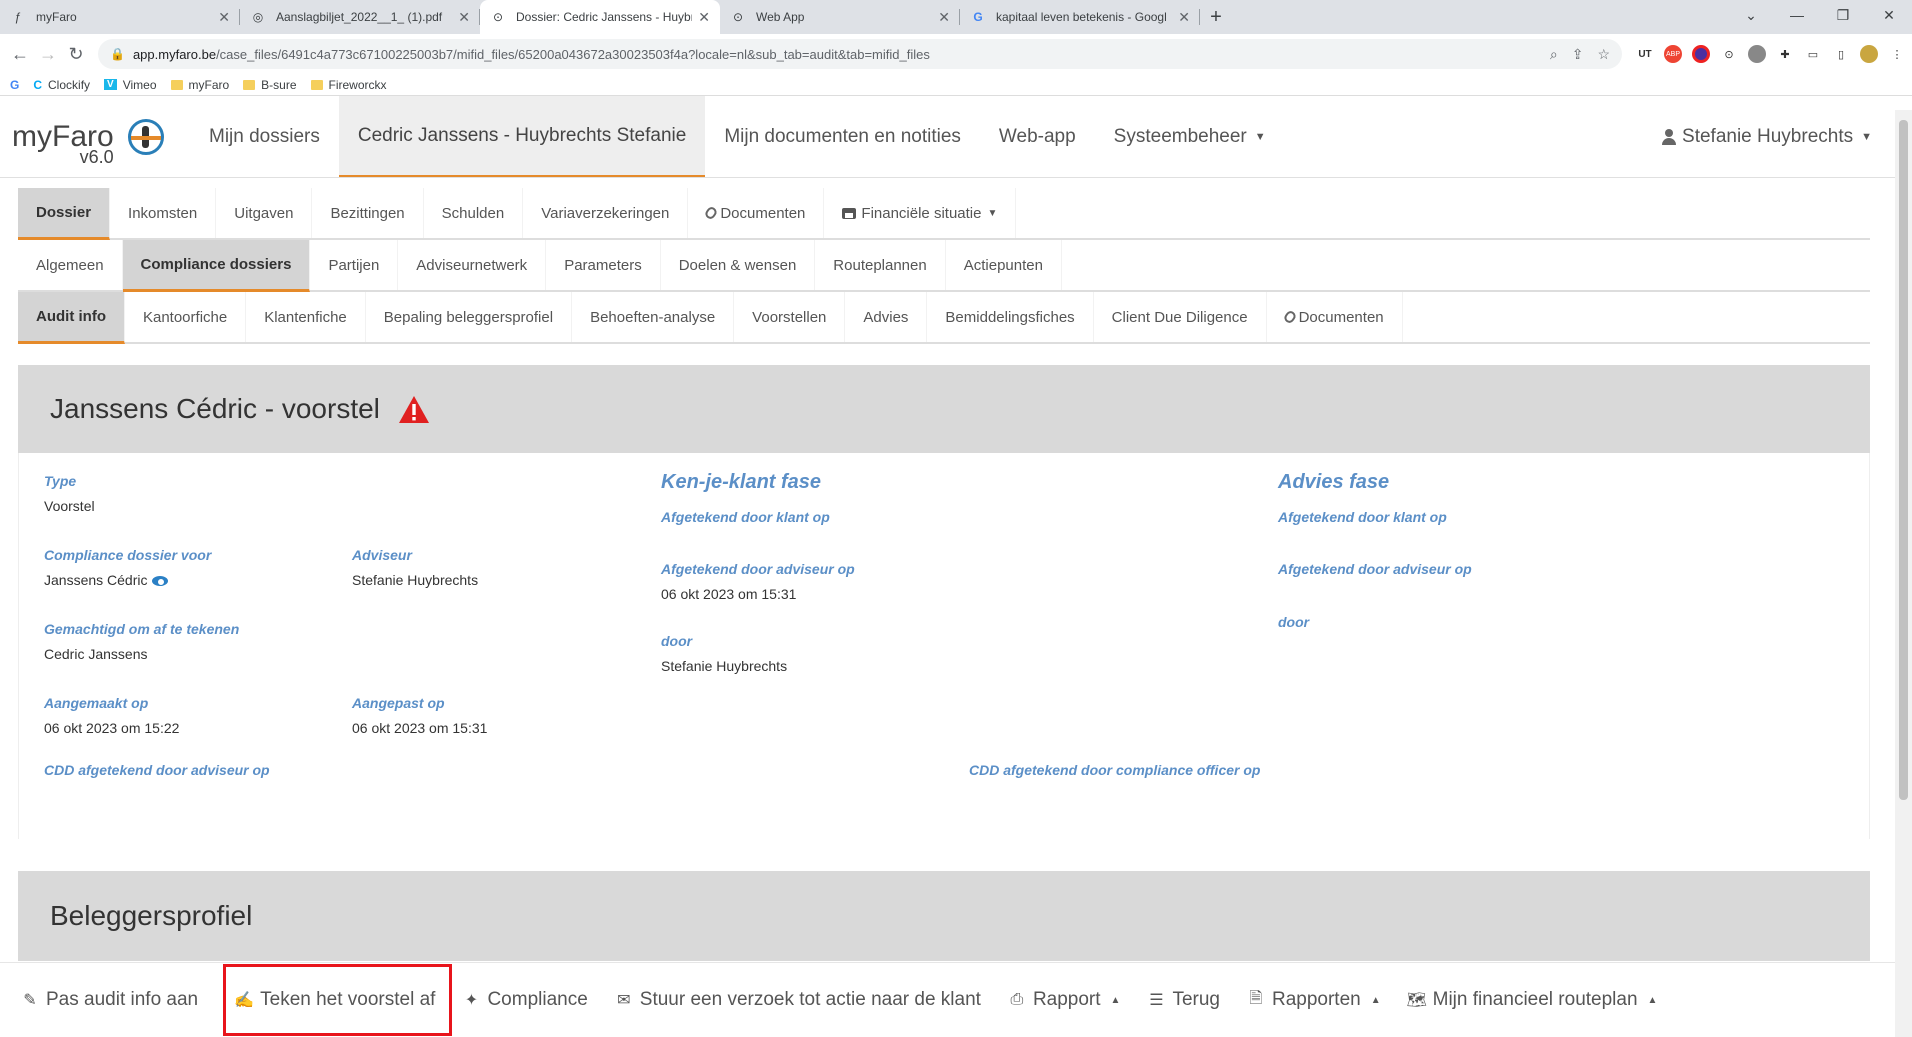  What do you see at coordinates (790, 317) in the screenshot?
I see `tab-voorstellen: Voorstellen` at bounding box center [790, 317].